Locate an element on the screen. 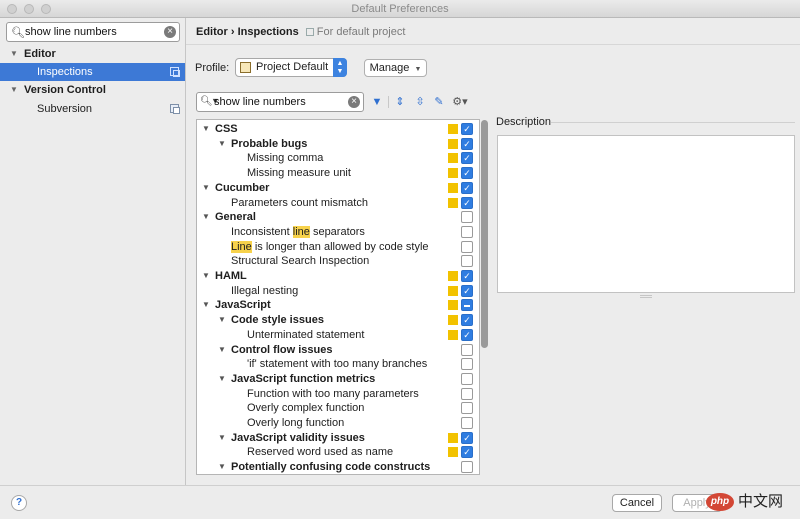 The width and height of the screenshot is (800, 519). filter-funnel-icon: ▼ is located at coordinates (377, 102).